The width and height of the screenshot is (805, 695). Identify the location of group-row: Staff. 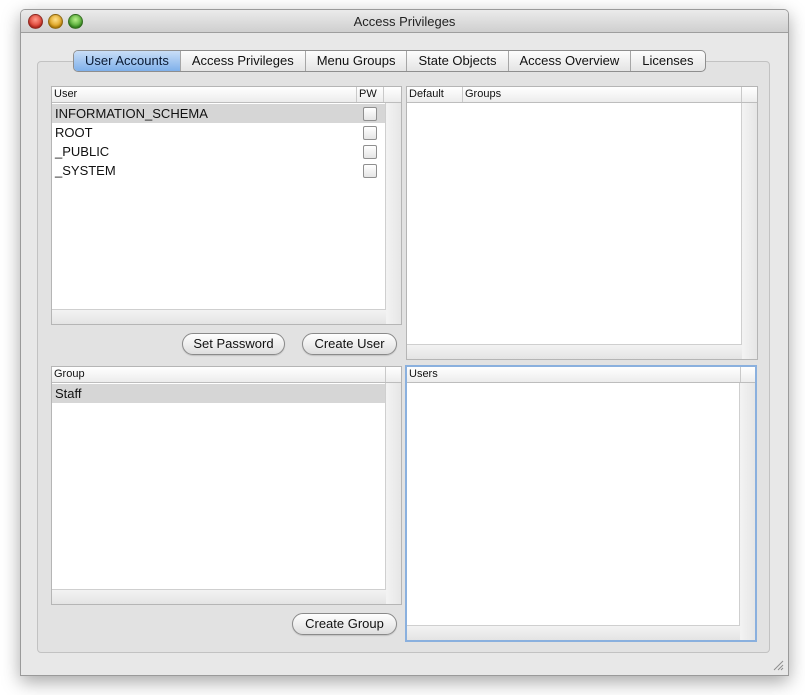
(219, 393).